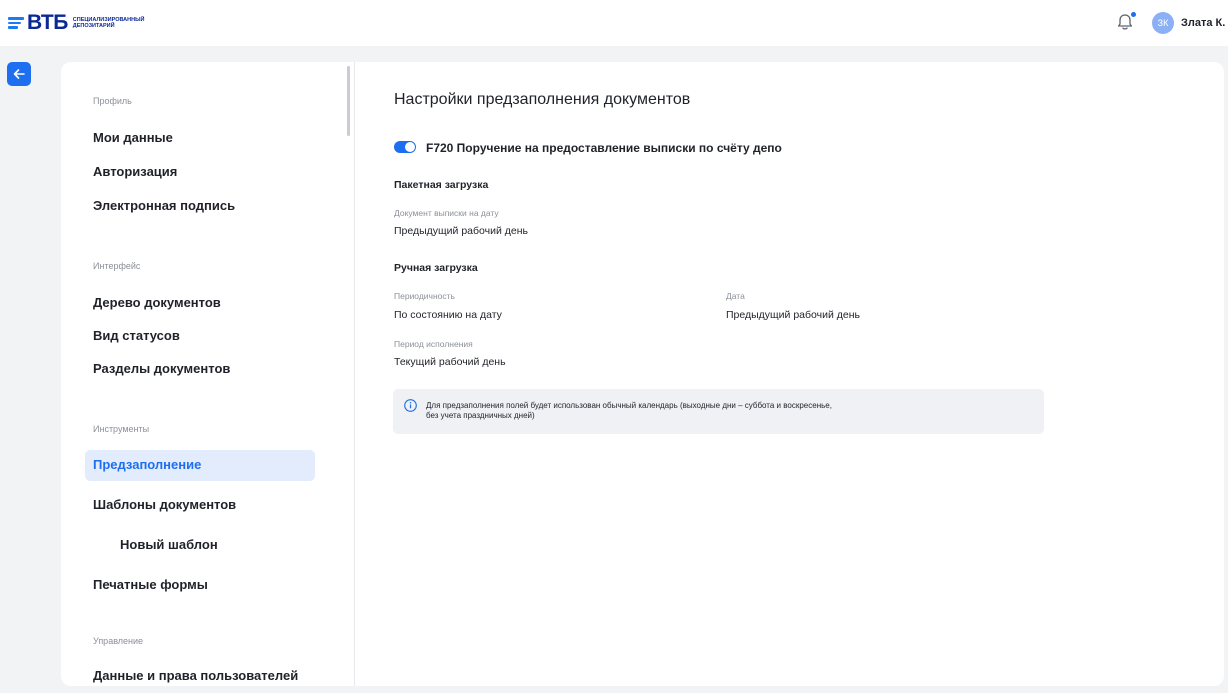 This screenshot has width=1228, height=693. What do you see at coordinates (136, 335) in the screenshot?
I see `sidebar-item-status-view: Вид статусов` at bounding box center [136, 335].